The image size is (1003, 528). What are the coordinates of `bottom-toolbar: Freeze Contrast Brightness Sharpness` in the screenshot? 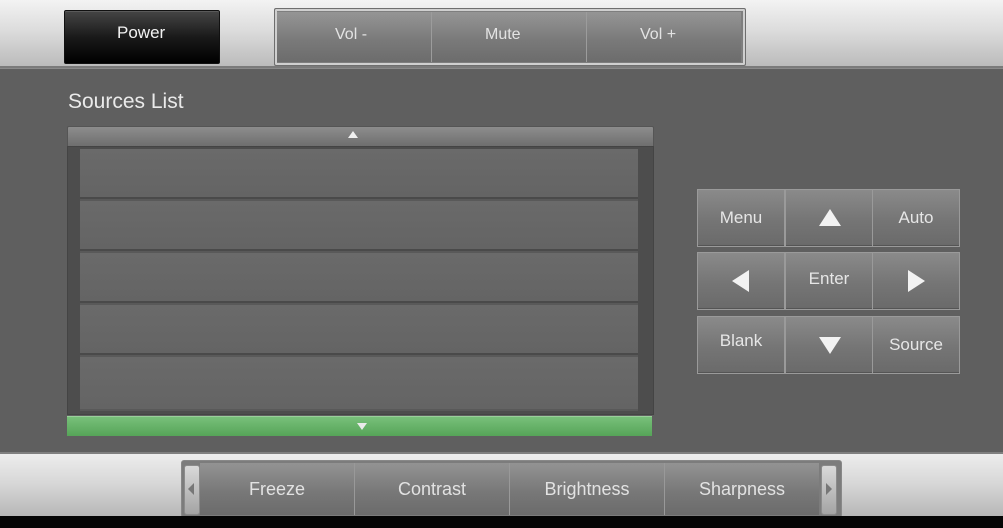 It's located at (501, 485).